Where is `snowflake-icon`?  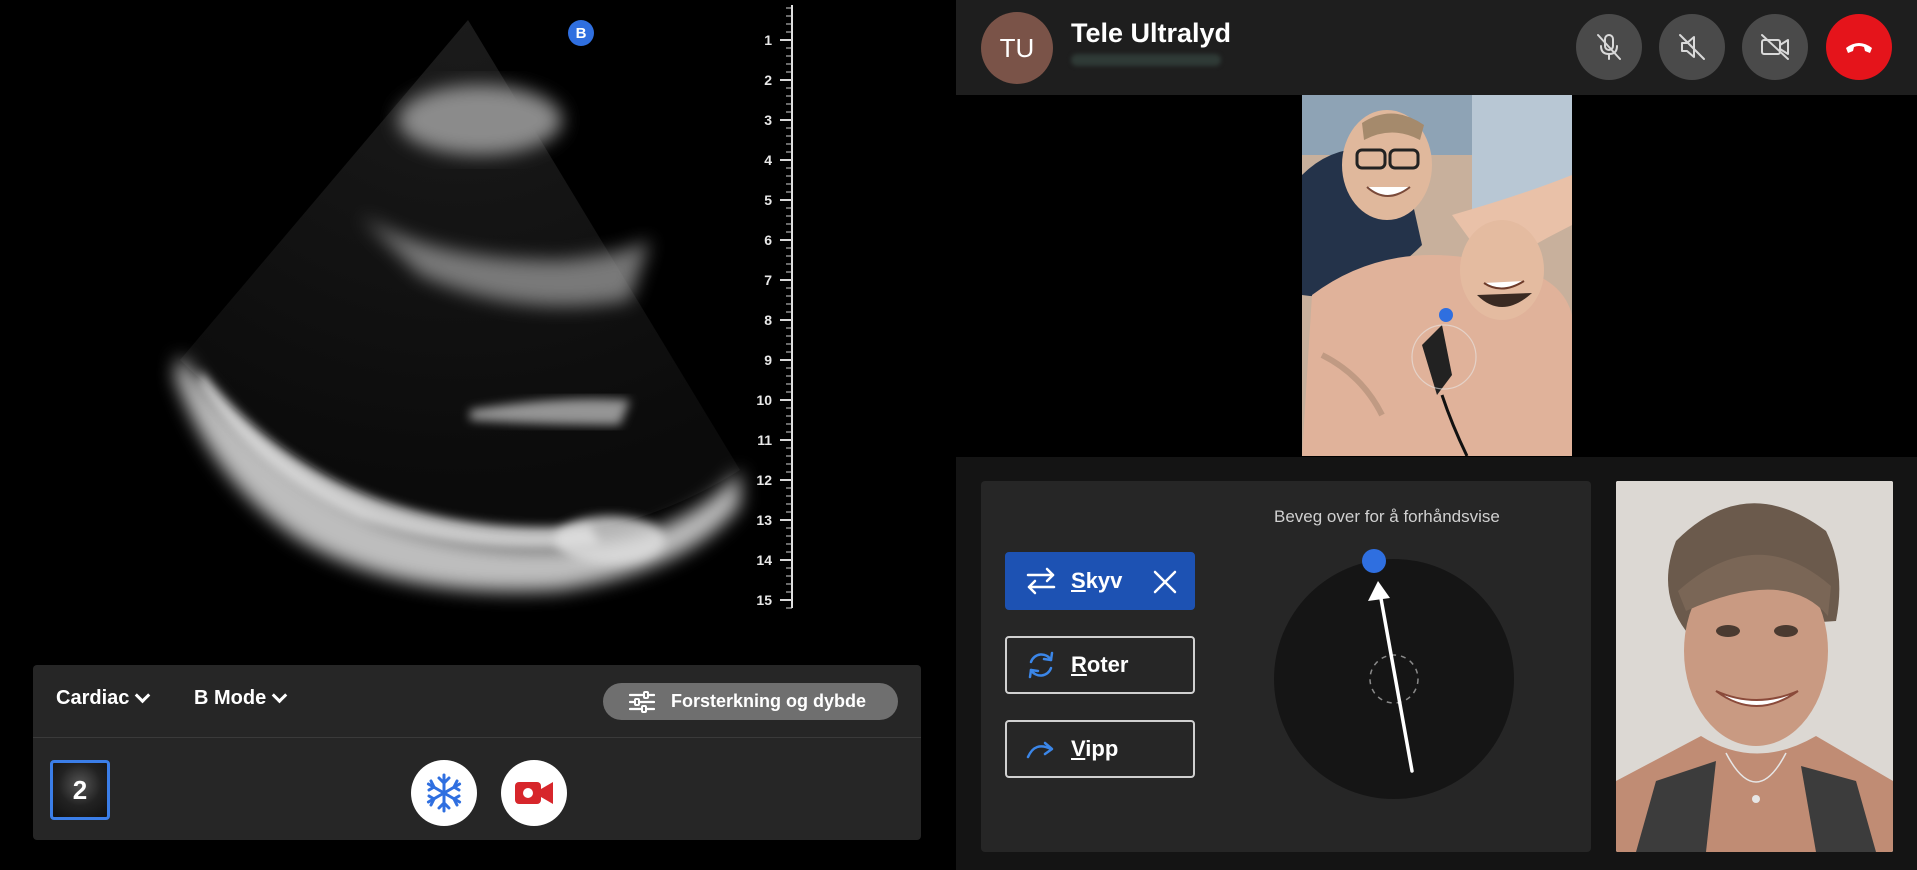
snowflake-icon is located at coordinates (444, 793).